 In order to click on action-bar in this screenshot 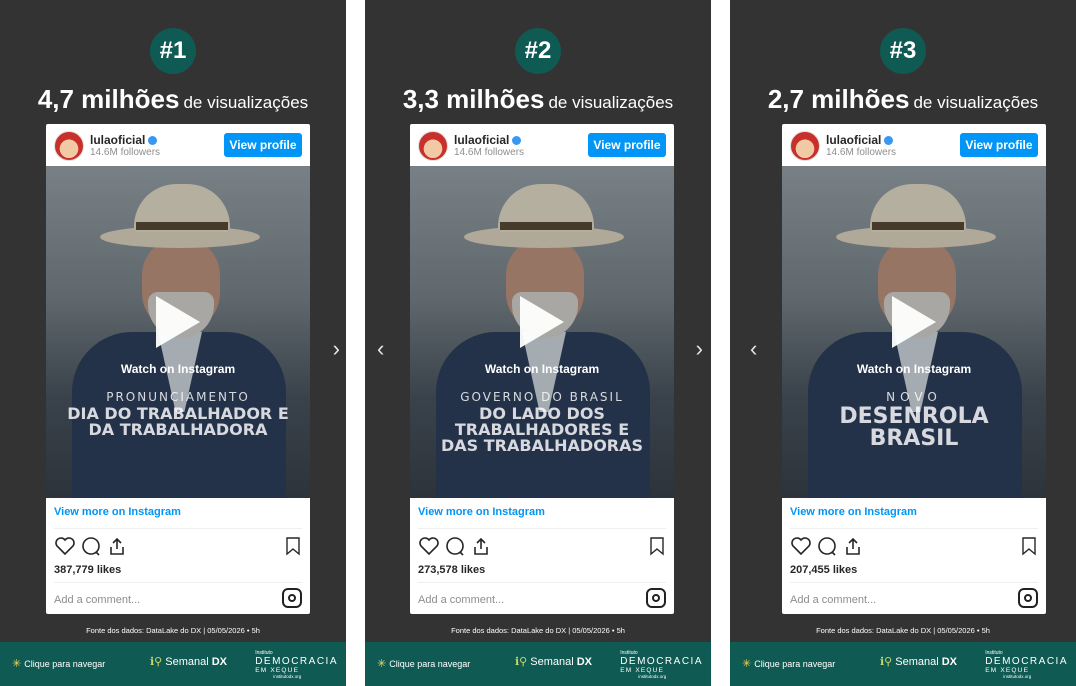, I will do `click(914, 547)`.